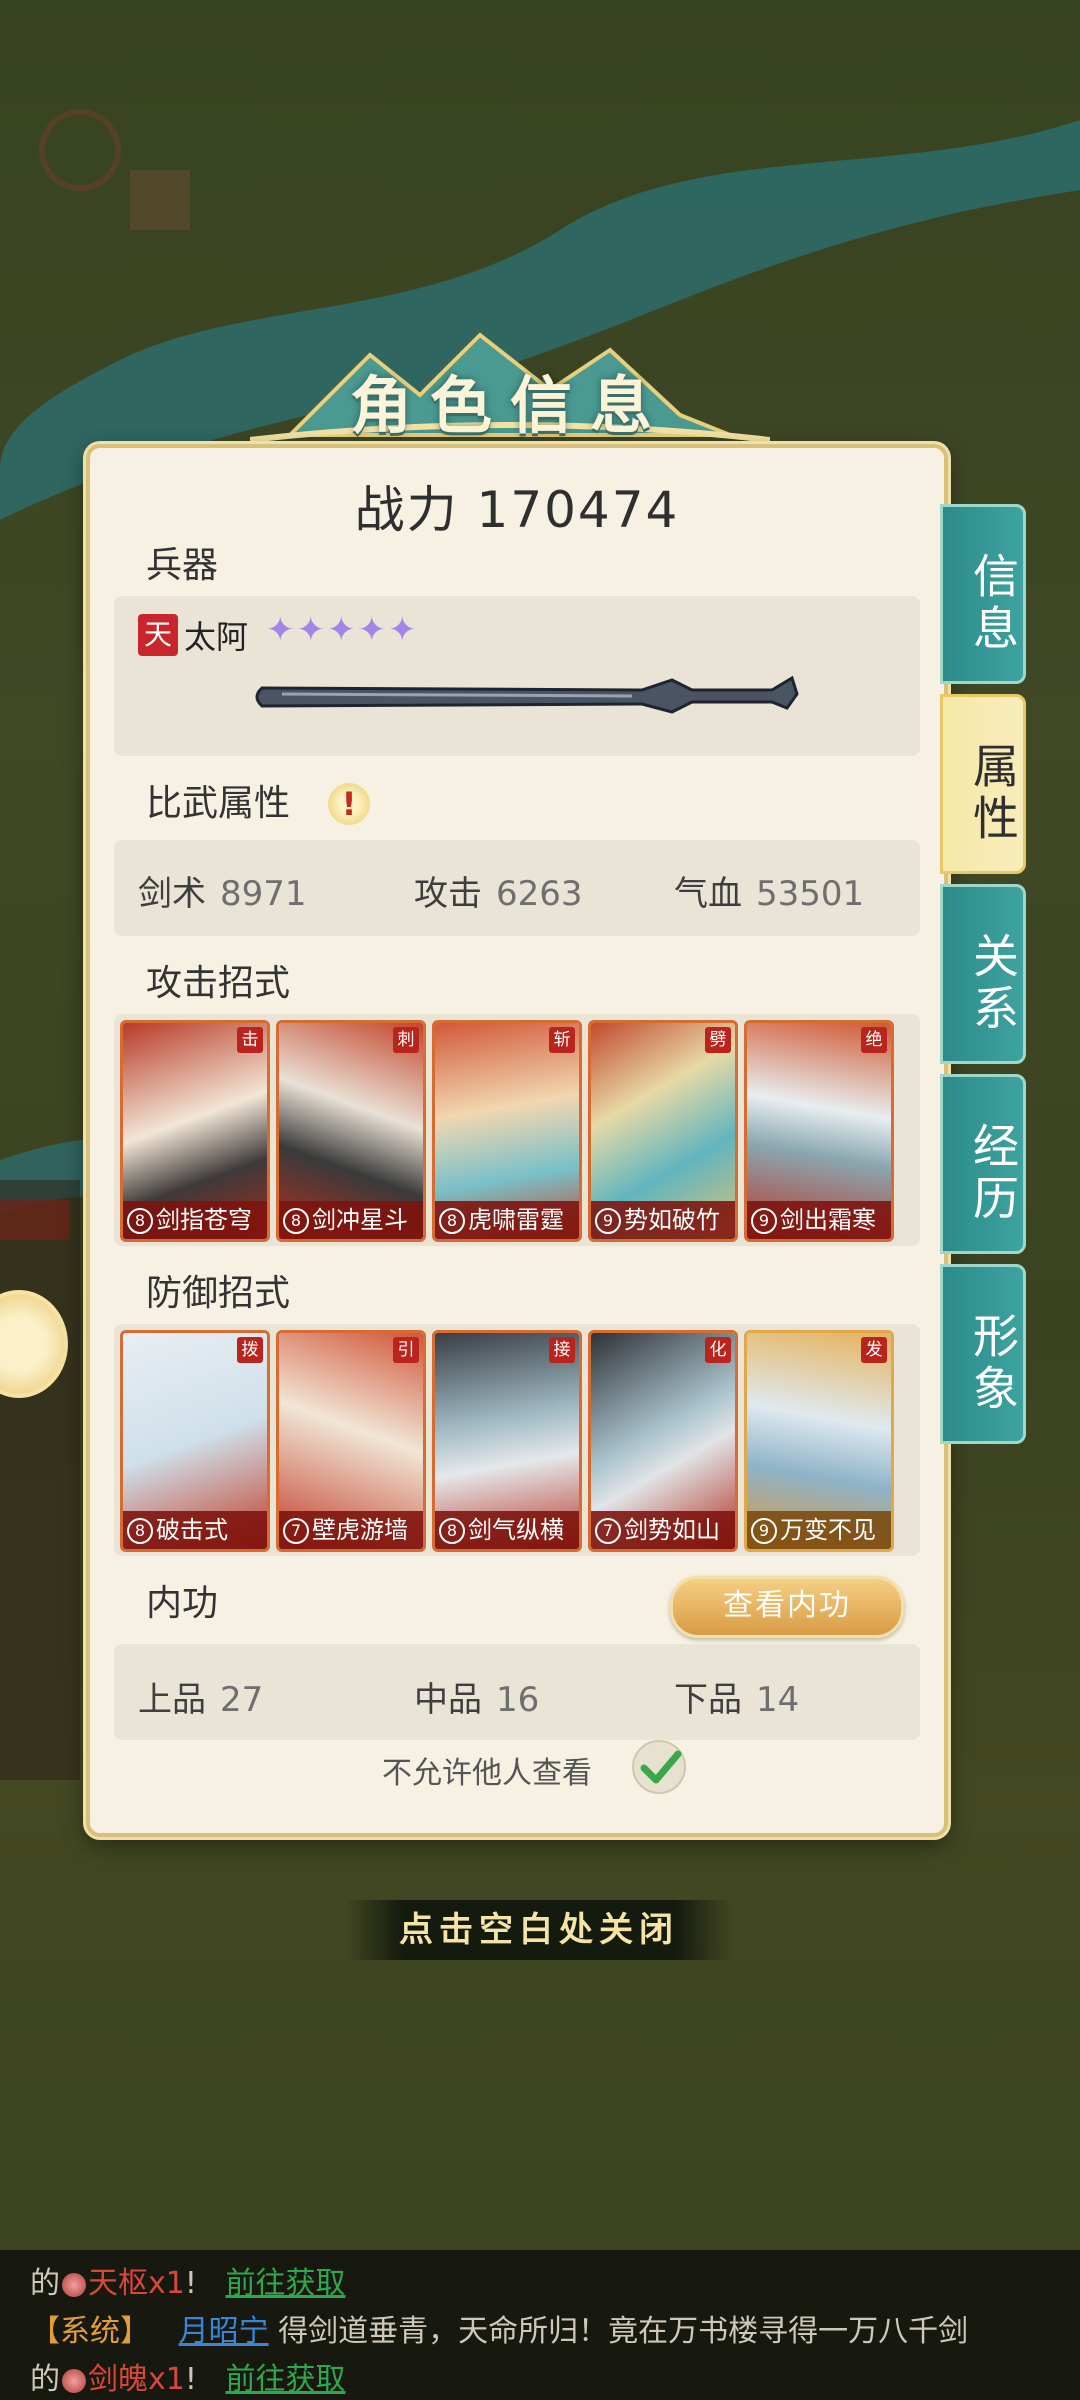 This screenshot has height=2400, width=1080. What do you see at coordinates (487, 1773) in the screenshot?
I see `privacy-label: 不允许他人查看` at bounding box center [487, 1773].